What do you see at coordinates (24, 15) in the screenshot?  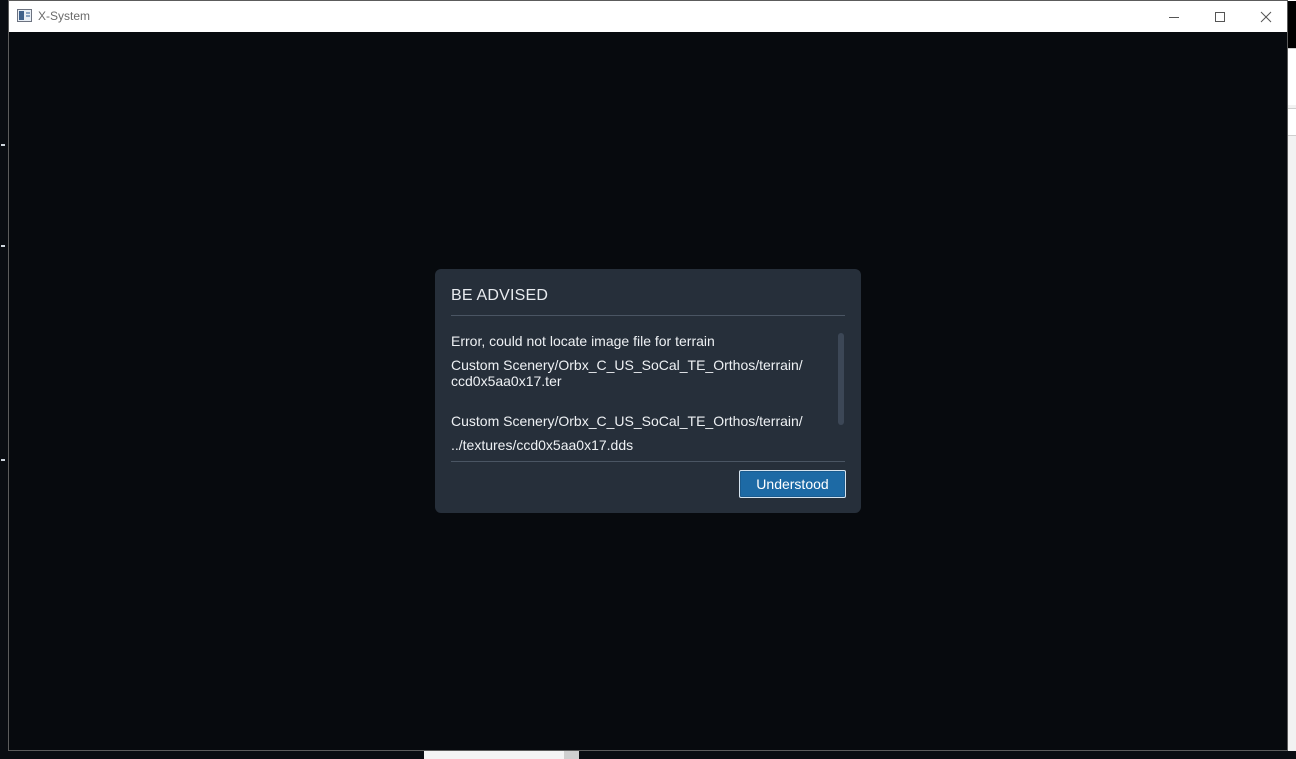 I see `app-icon` at bounding box center [24, 15].